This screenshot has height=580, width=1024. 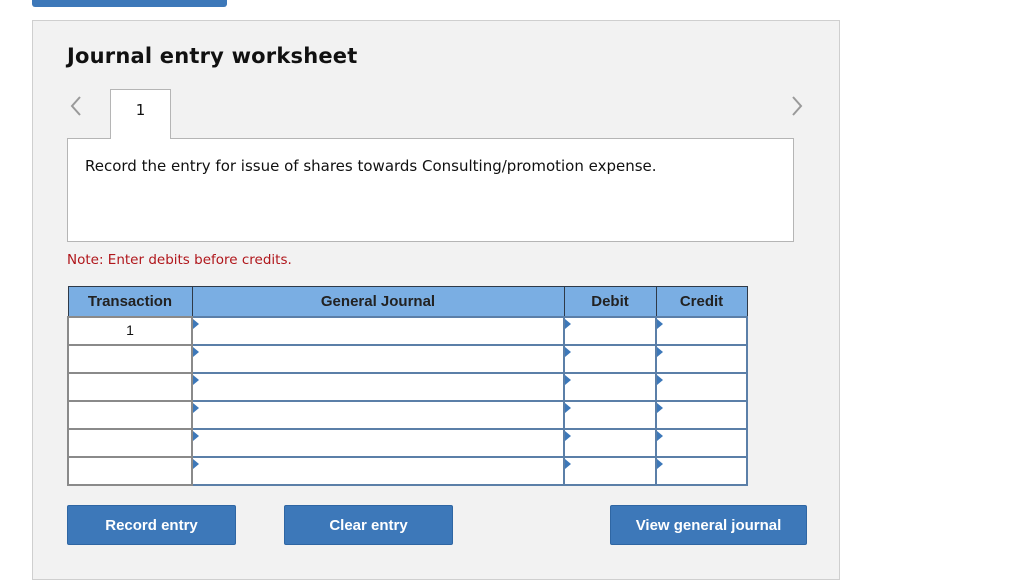 I want to click on header-credit: Credit, so click(x=701, y=301).